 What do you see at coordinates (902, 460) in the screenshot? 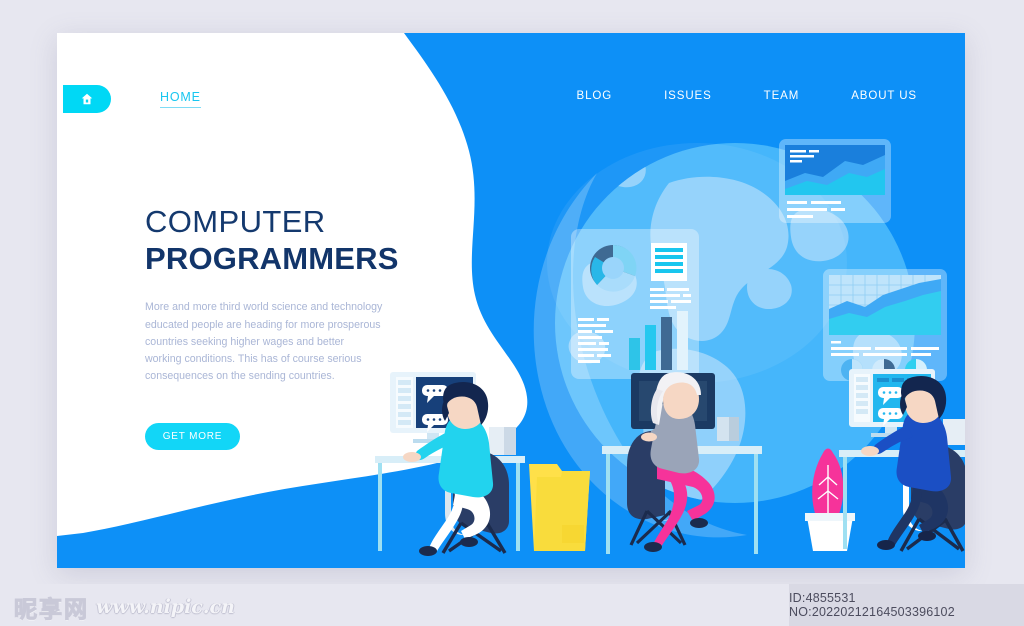
I see `workstation-blue` at bounding box center [902, 460].